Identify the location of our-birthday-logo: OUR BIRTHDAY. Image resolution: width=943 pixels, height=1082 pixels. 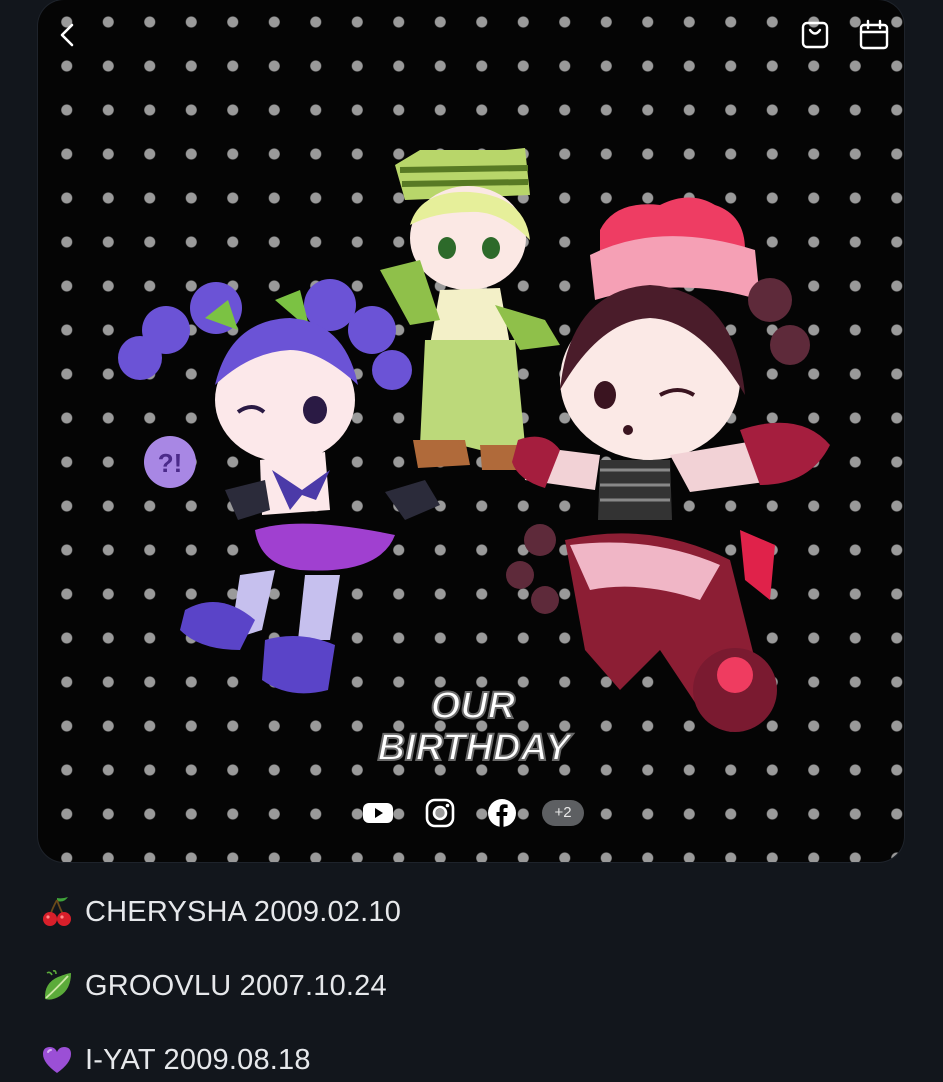
(476, 727).